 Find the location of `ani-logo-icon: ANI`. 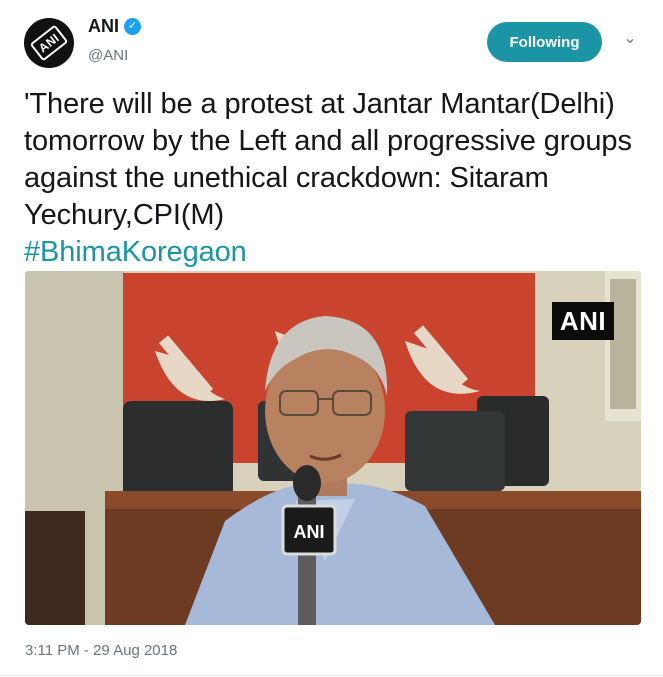

ani-logo-icon: ANI is located at coordinates (49, 43).